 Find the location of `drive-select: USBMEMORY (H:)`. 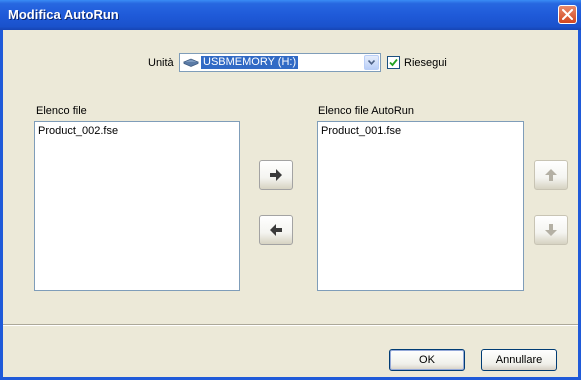

drive-select: USBMEMORY (H:) is located at coordinates (280, 62).